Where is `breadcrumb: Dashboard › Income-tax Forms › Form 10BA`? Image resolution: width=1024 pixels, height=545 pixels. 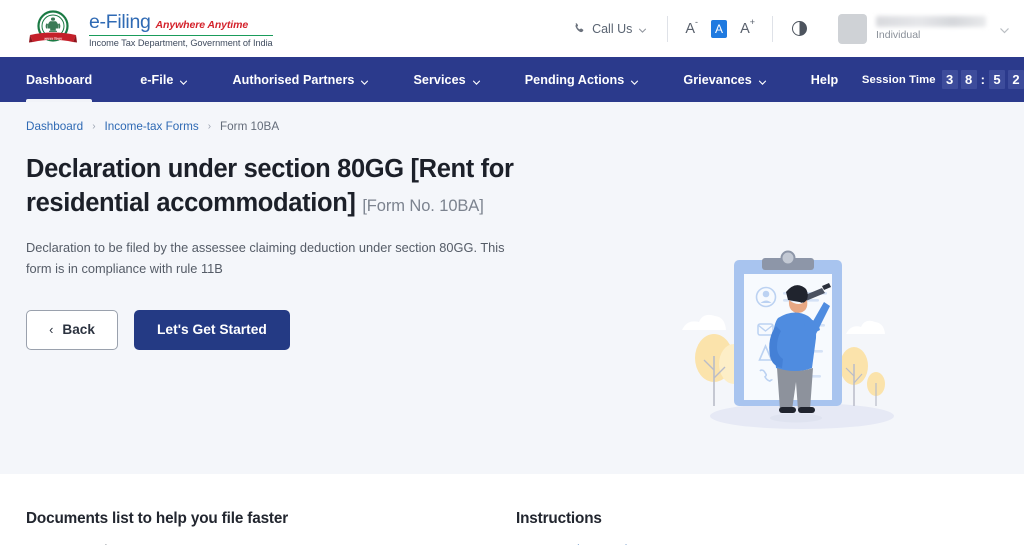 breadcrumb: Dashboard › Income-tax Forms › Form 10BA is located at coordinates (512, 117).